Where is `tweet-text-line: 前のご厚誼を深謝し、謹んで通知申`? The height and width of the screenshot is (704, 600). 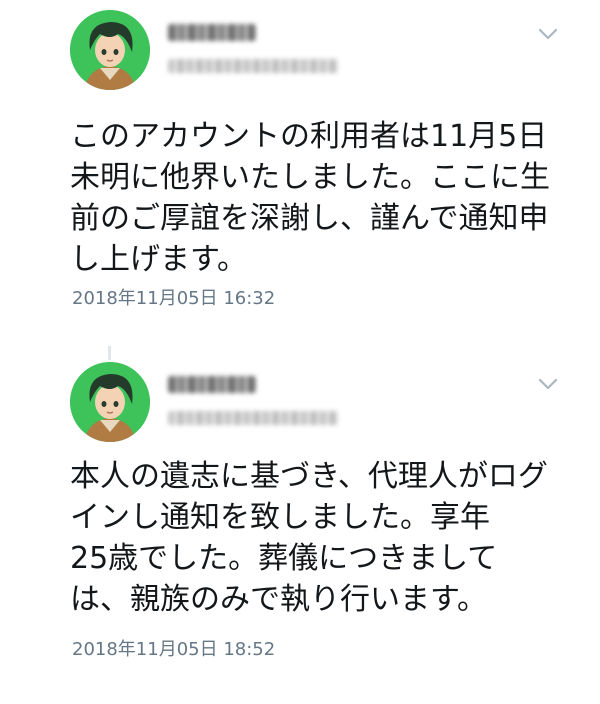
tweet-text-line: 前のご厚誼を深謝し、謹んで通知申 is located at coordinates (309, 218).